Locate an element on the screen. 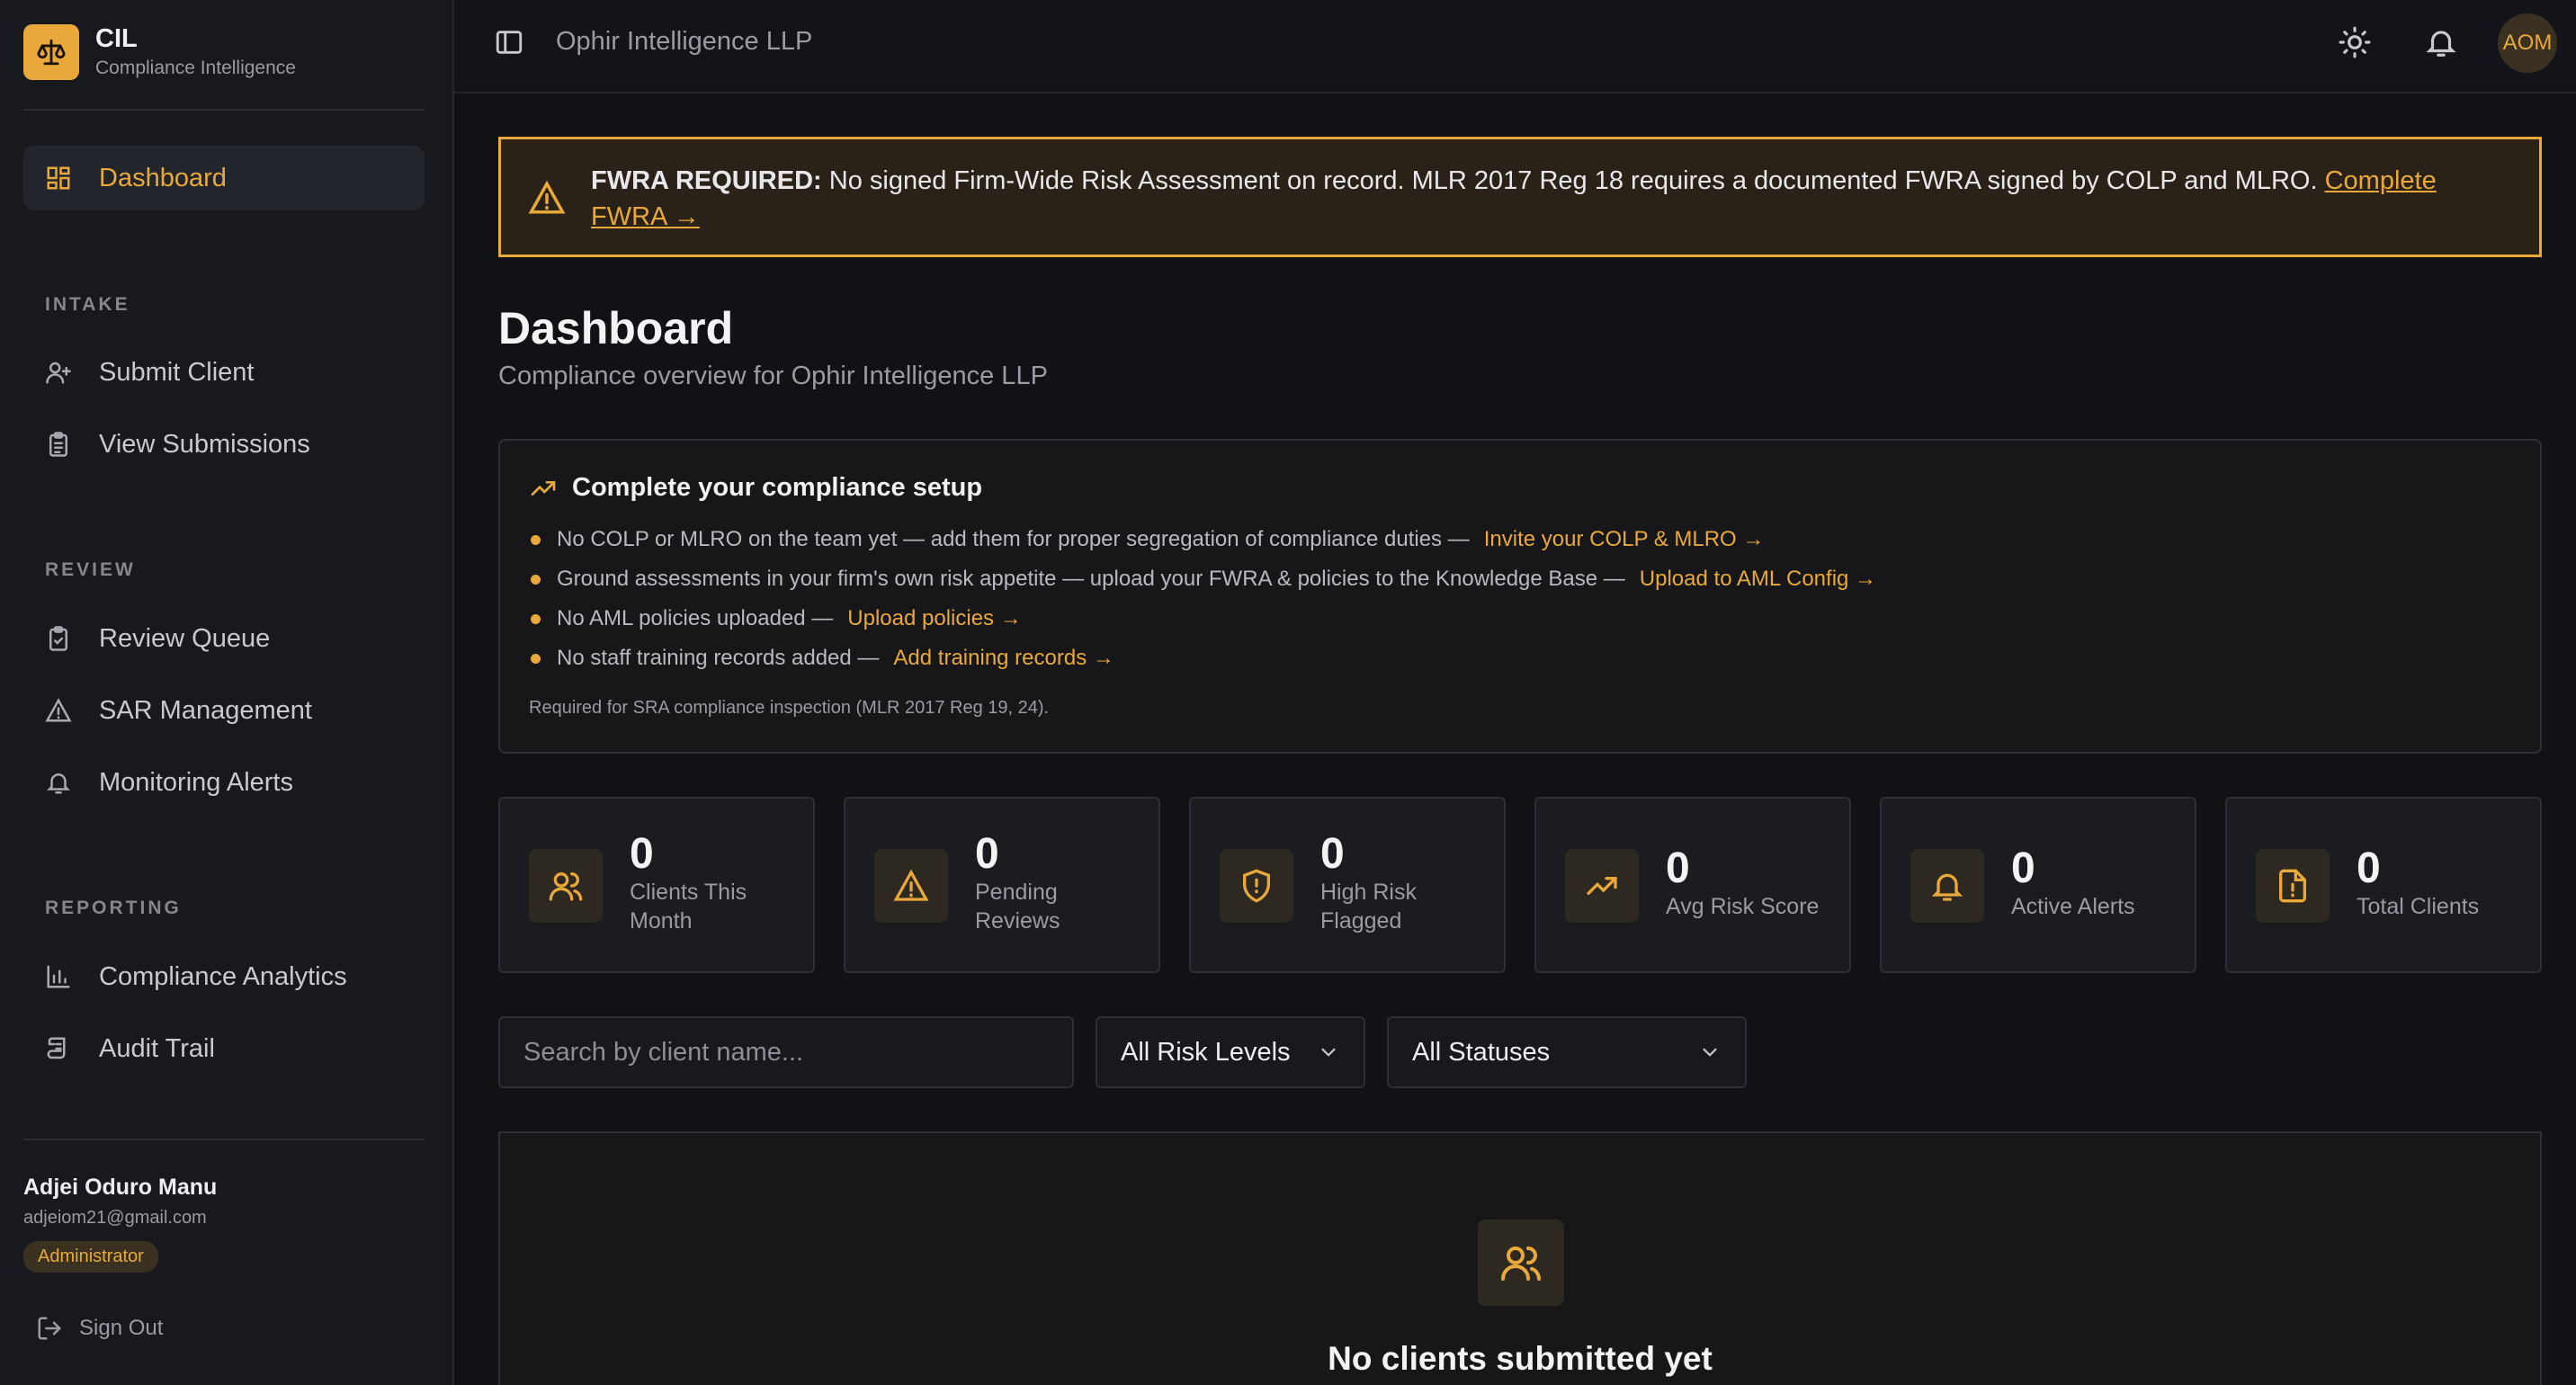 Image resolution: width=2576 pixels, height=1385 pixels. warning-icon is located at coordinates (547, 198).